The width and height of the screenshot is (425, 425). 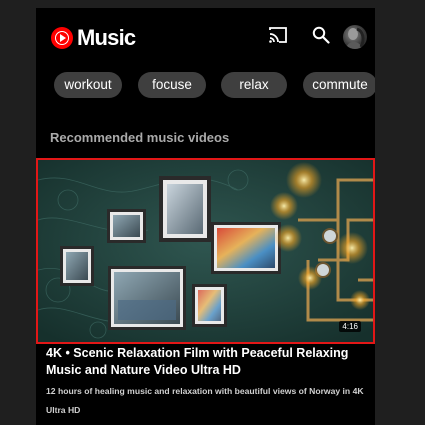 I want to click on chip-workout: workout, so click(x=88, y=85).